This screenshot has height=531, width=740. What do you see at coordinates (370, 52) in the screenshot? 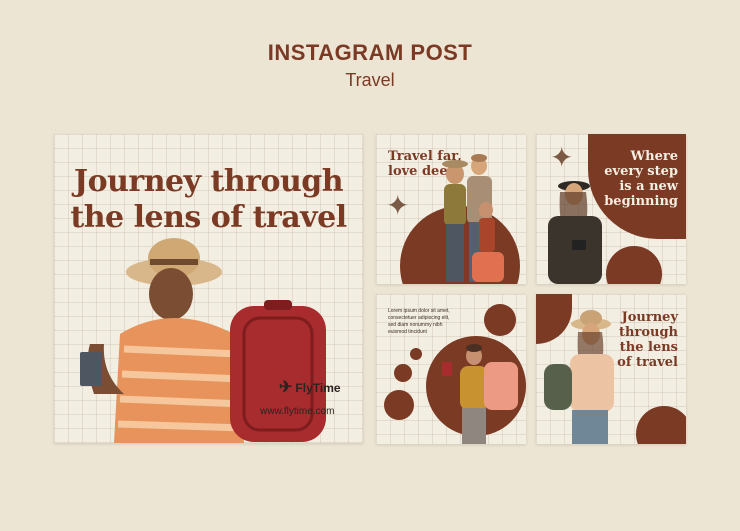
I see `page-title: INSTAGRAM POST` at bounding box center [370, 52].